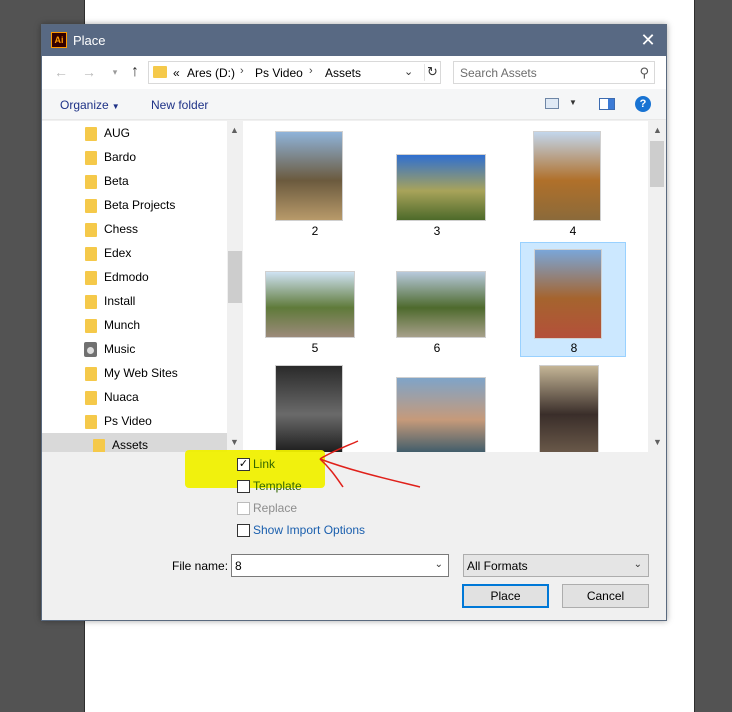  I want to click on tree-item-munch: Munch, so click(134, 325).